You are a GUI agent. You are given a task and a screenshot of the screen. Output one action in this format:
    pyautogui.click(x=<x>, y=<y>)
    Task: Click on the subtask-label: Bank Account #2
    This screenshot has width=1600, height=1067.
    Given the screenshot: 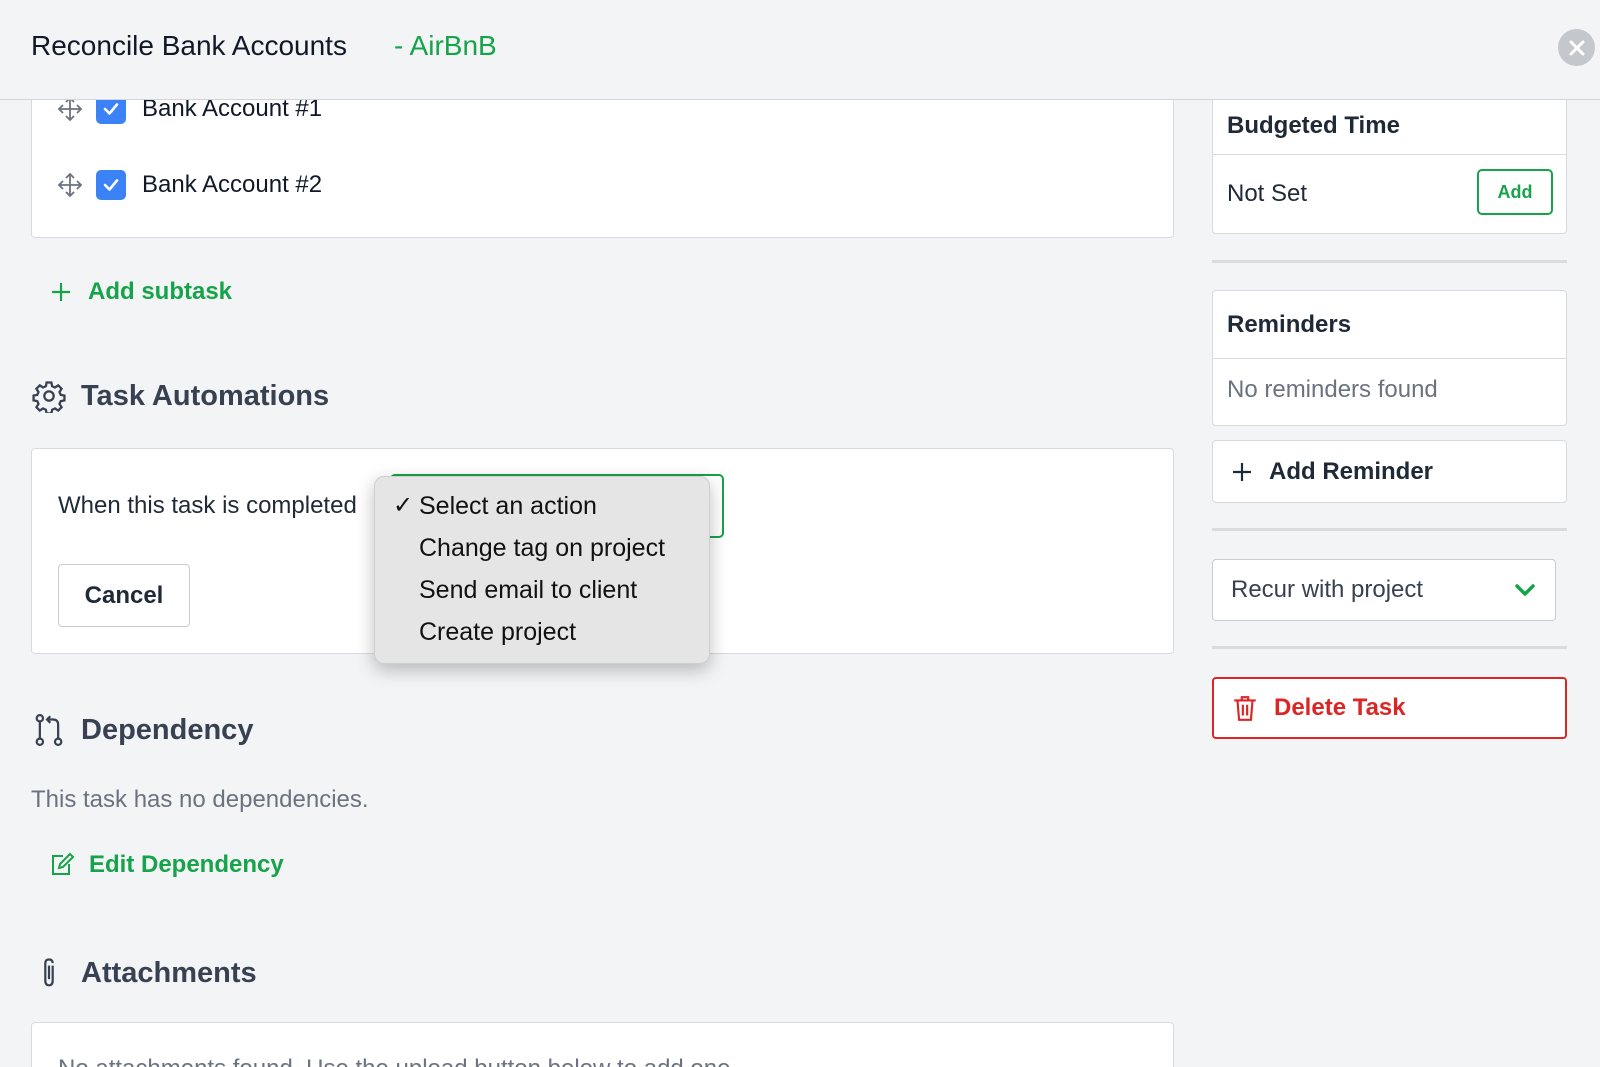 What is the action you would take?
    pyautogui.click(x=232, y=184)
    